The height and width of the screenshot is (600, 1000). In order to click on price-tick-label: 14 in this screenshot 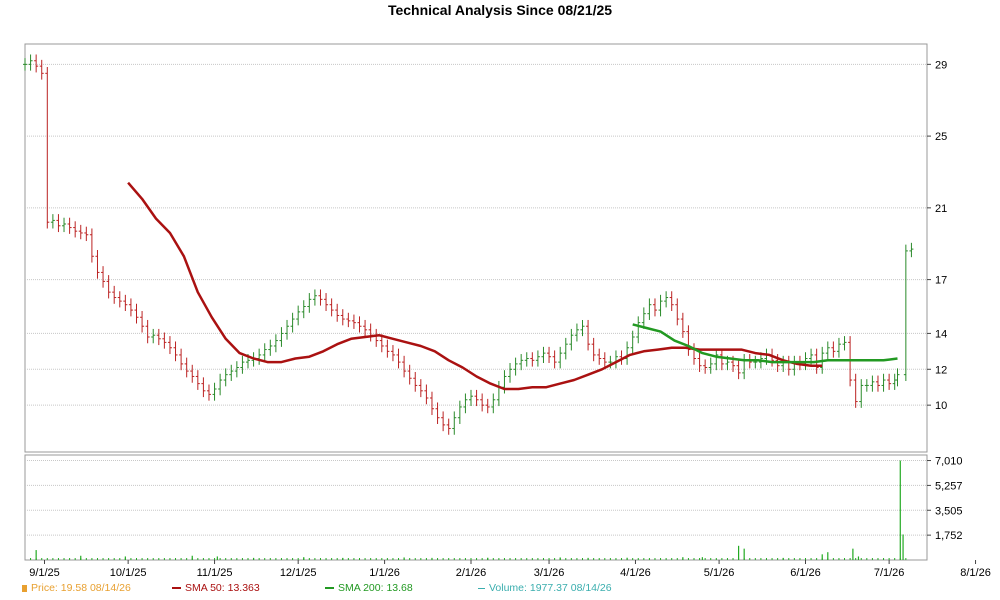, I will do `click(941, 334)`.